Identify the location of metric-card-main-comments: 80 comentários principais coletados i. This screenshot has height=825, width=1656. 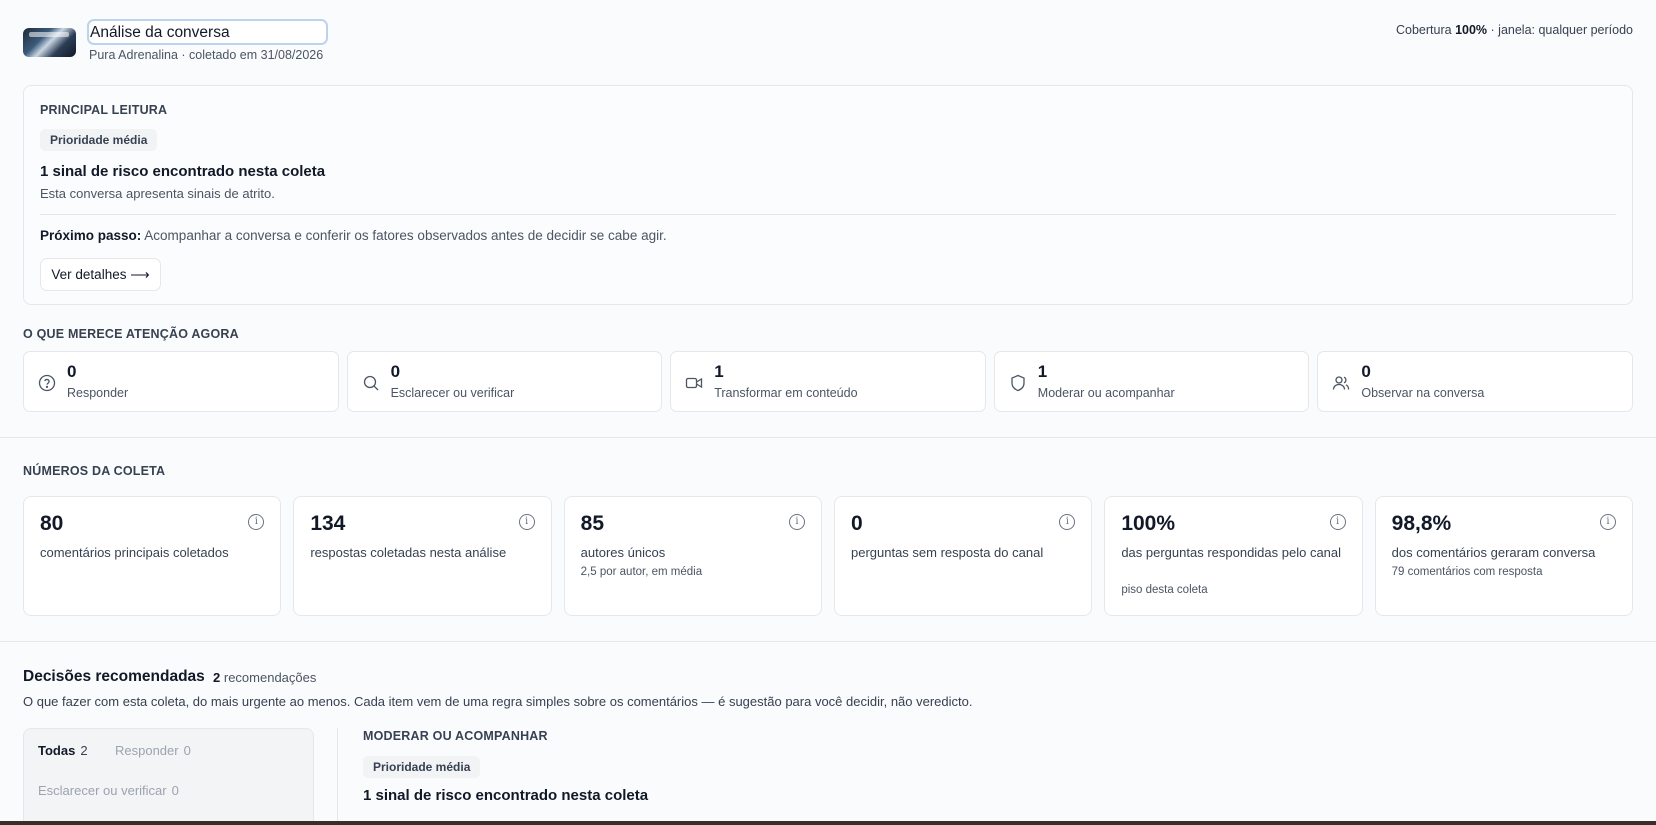
(152, 556).